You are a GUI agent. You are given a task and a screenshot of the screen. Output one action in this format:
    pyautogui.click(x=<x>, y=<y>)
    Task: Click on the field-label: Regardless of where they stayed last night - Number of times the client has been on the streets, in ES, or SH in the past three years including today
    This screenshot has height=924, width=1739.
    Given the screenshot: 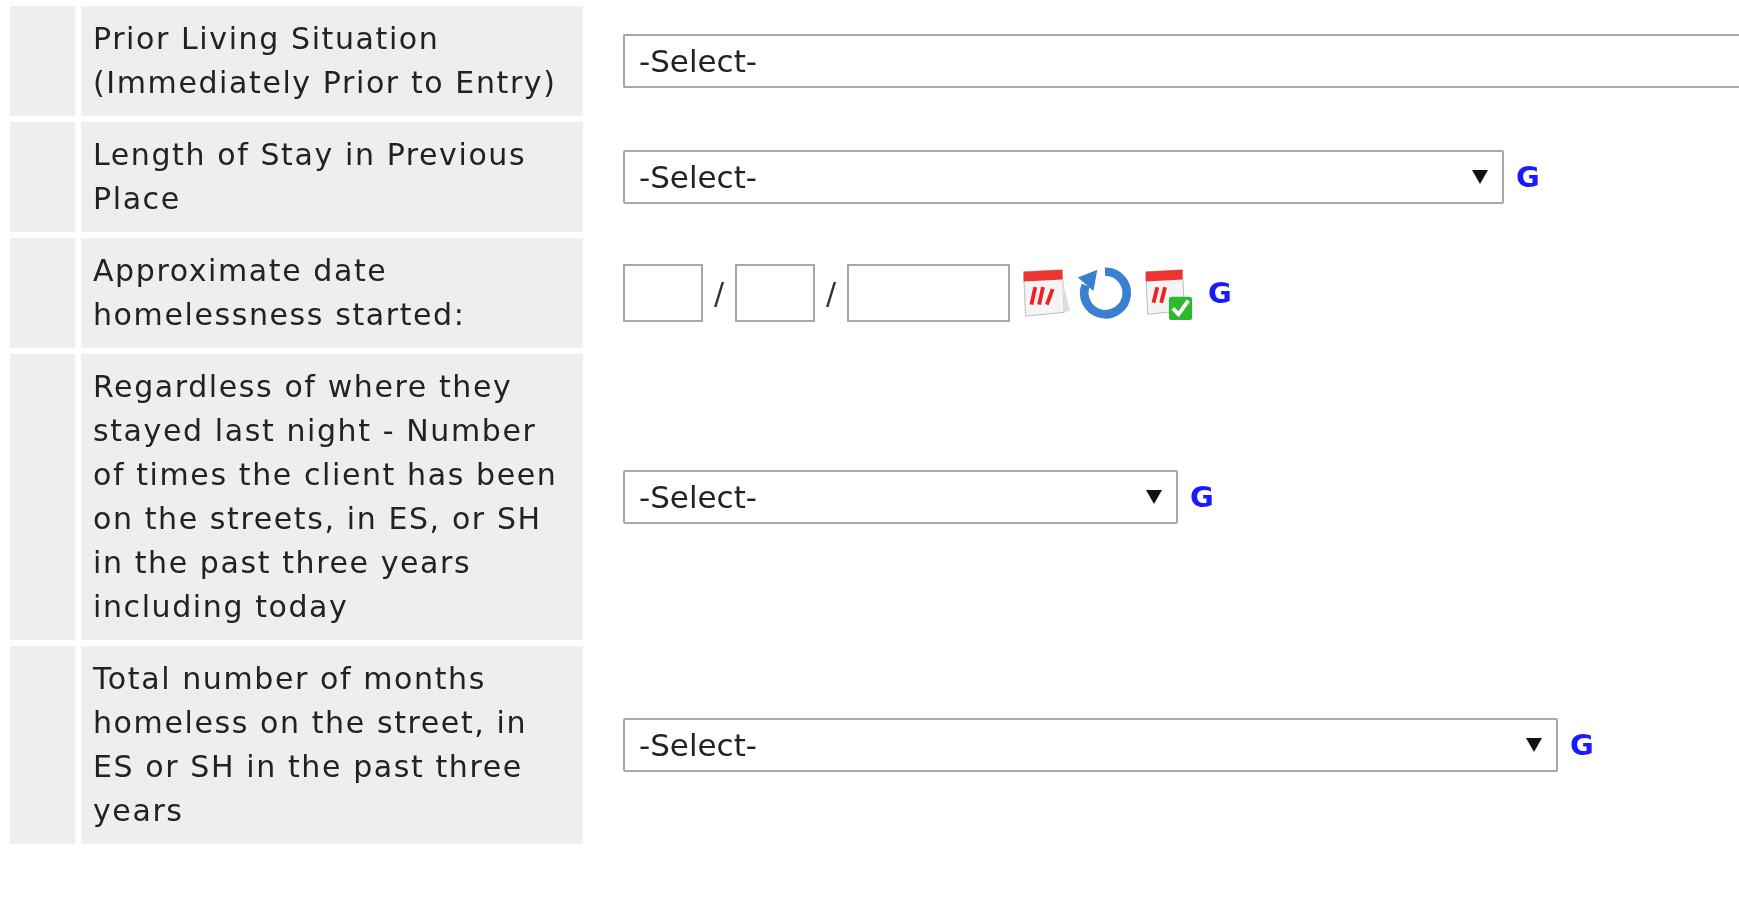 What is the action you would take?
    pyautogui.click(x=332, y=497)
    